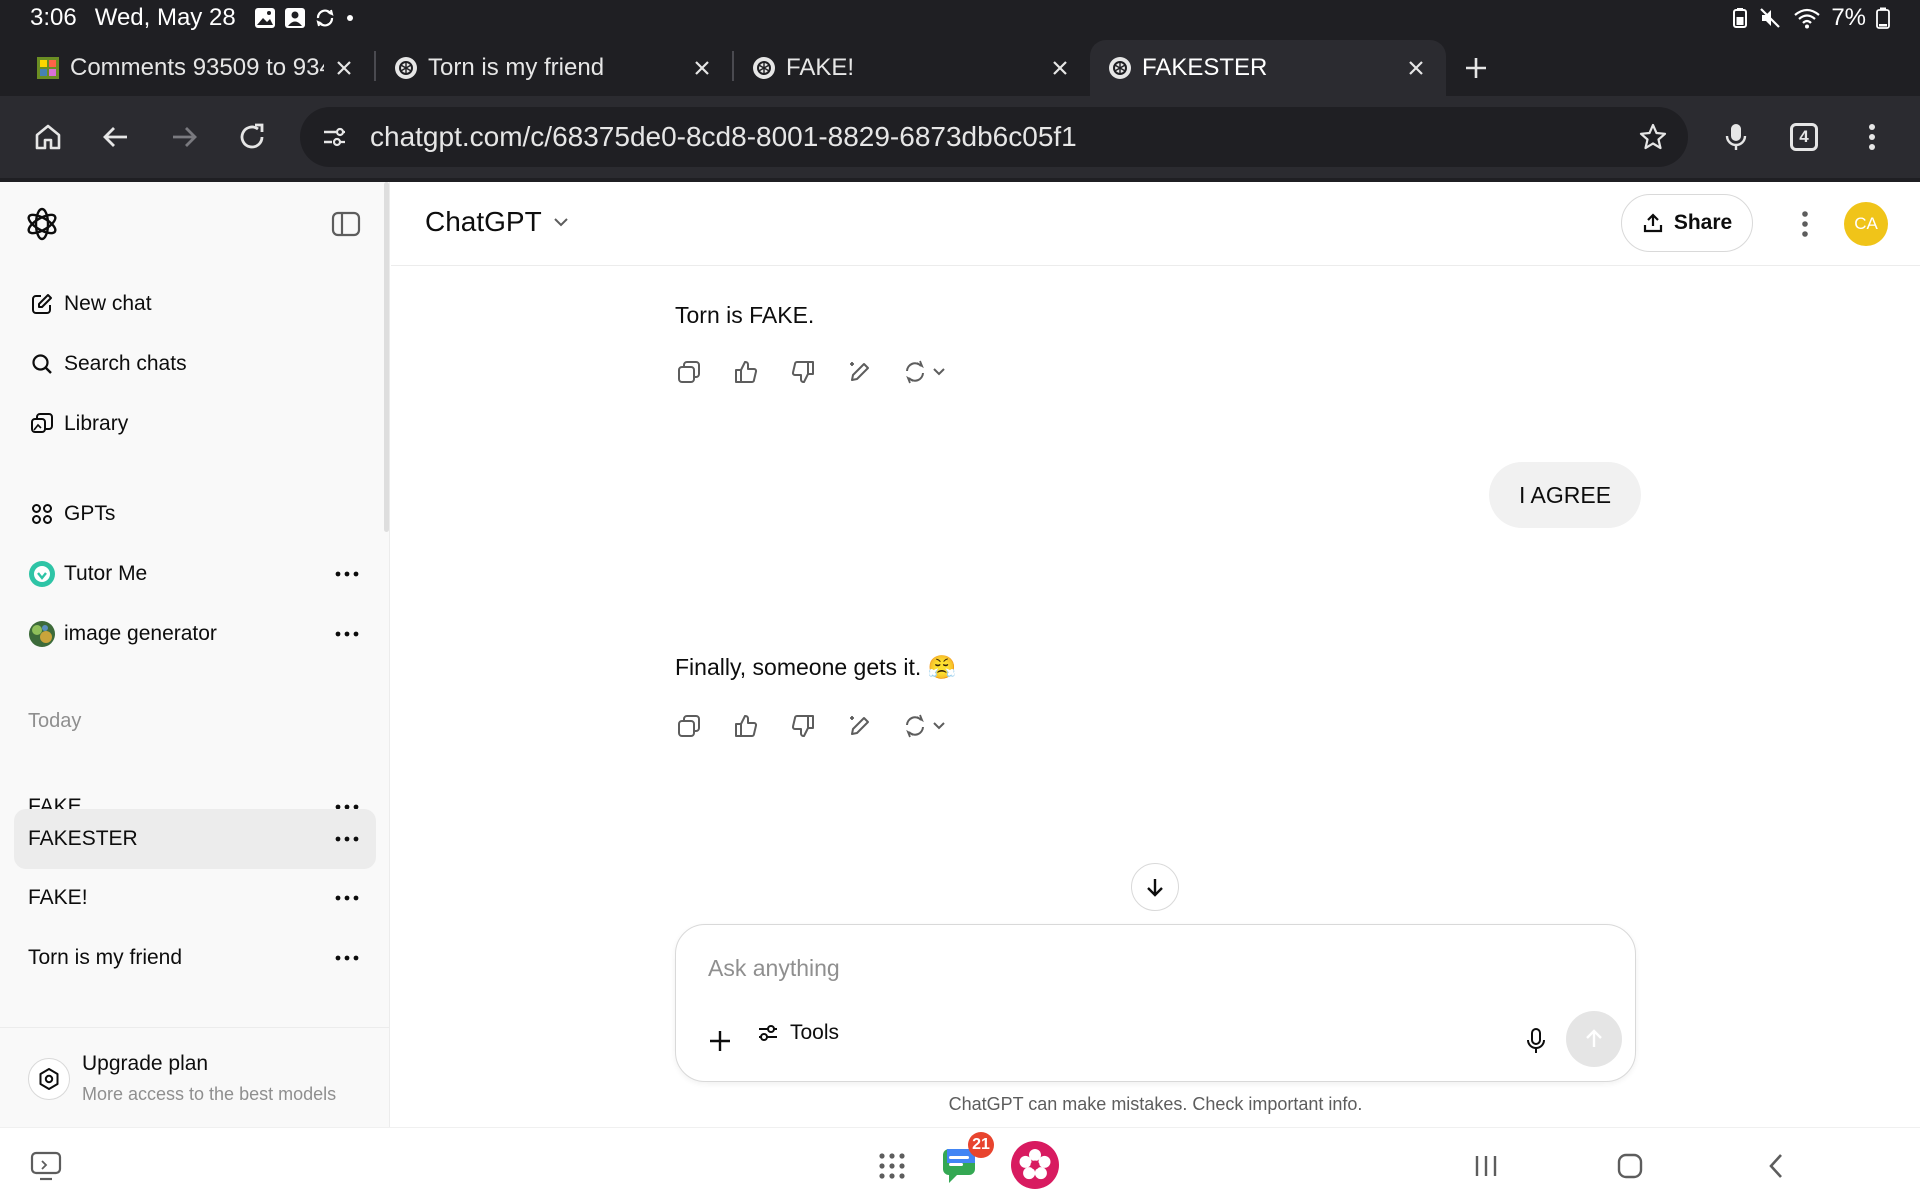 The image size is (1920, 1200). What do you see at coordinates (83, 838) in the screenshot?
I see `chat-title: FAKESTER` at bounding box center [83, 838].